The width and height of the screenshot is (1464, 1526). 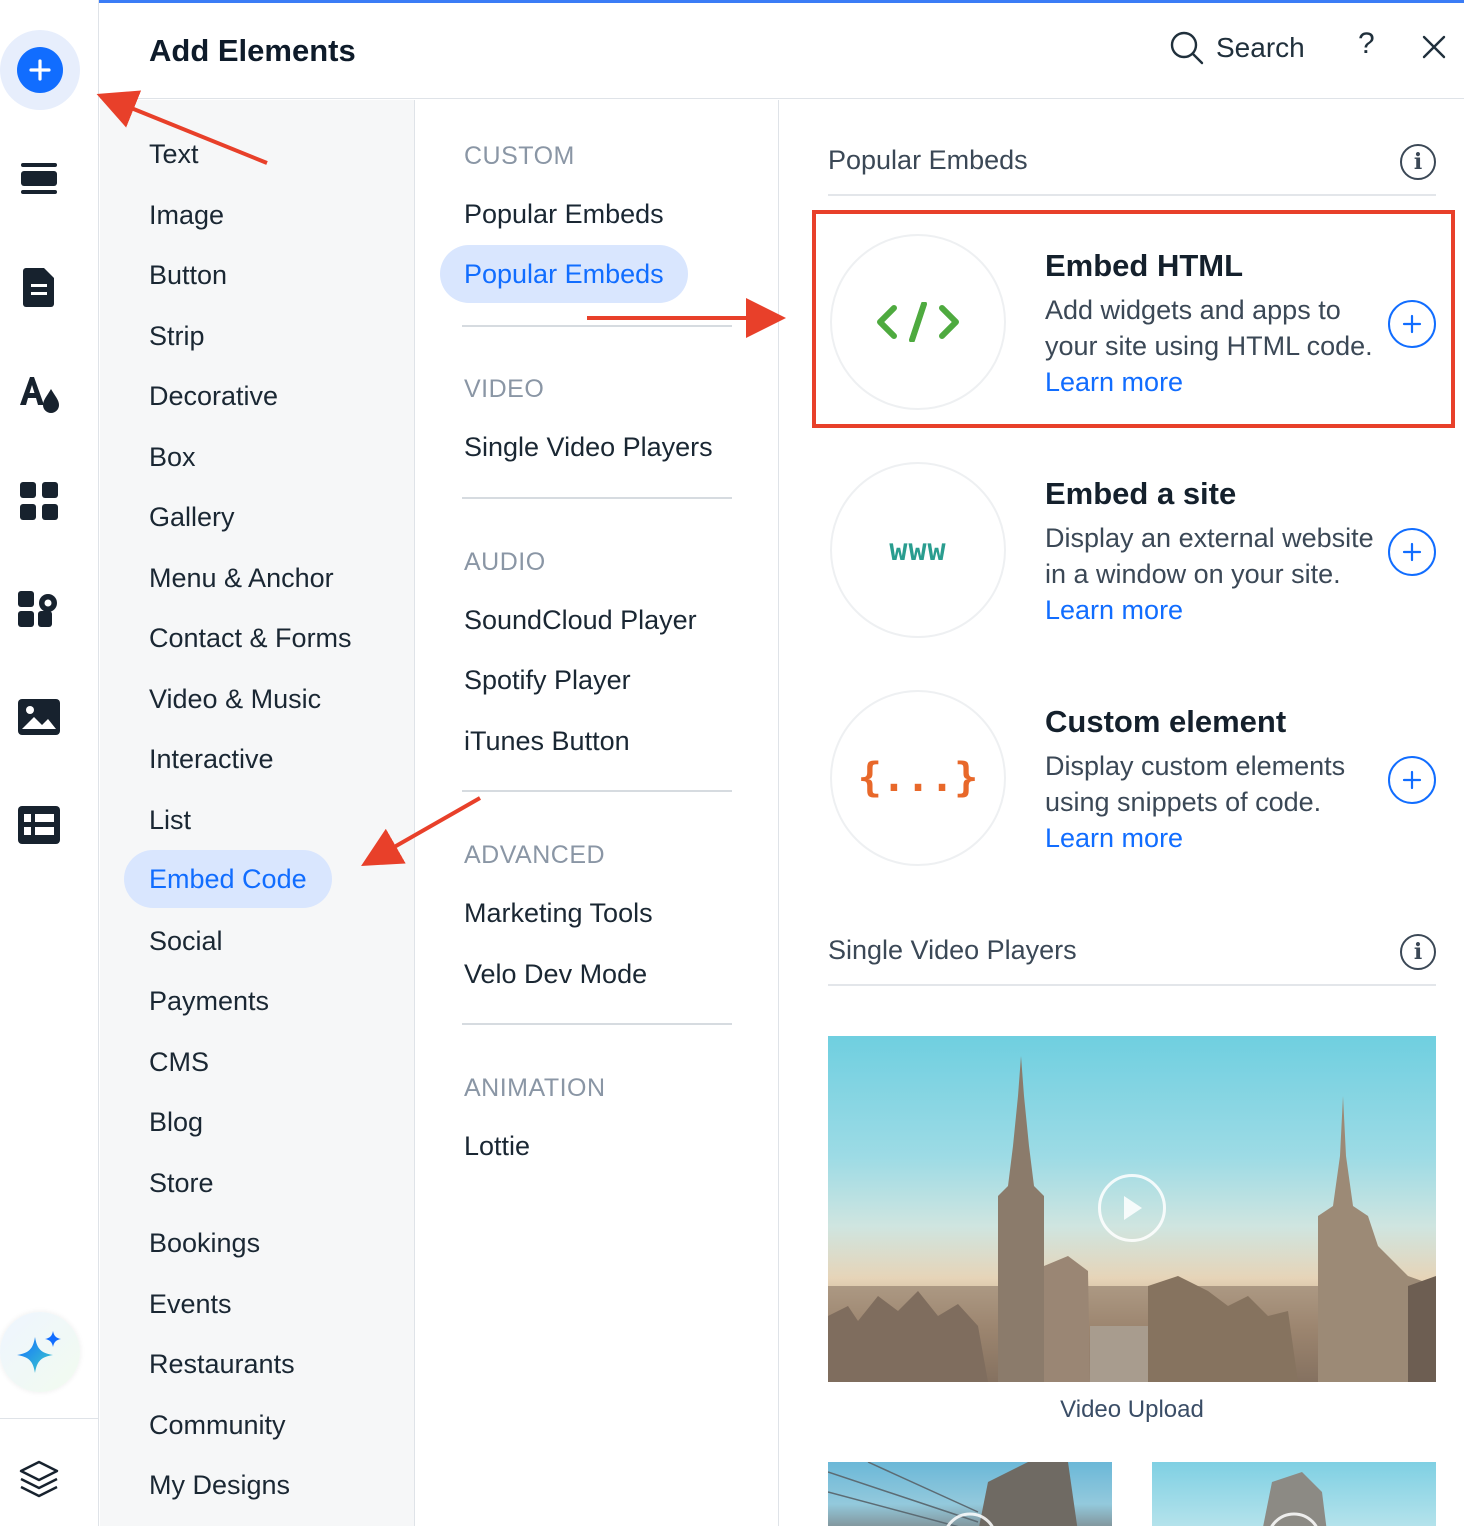 I want to click on video-upload-thumbnail, so click(x=1132, y=1209).